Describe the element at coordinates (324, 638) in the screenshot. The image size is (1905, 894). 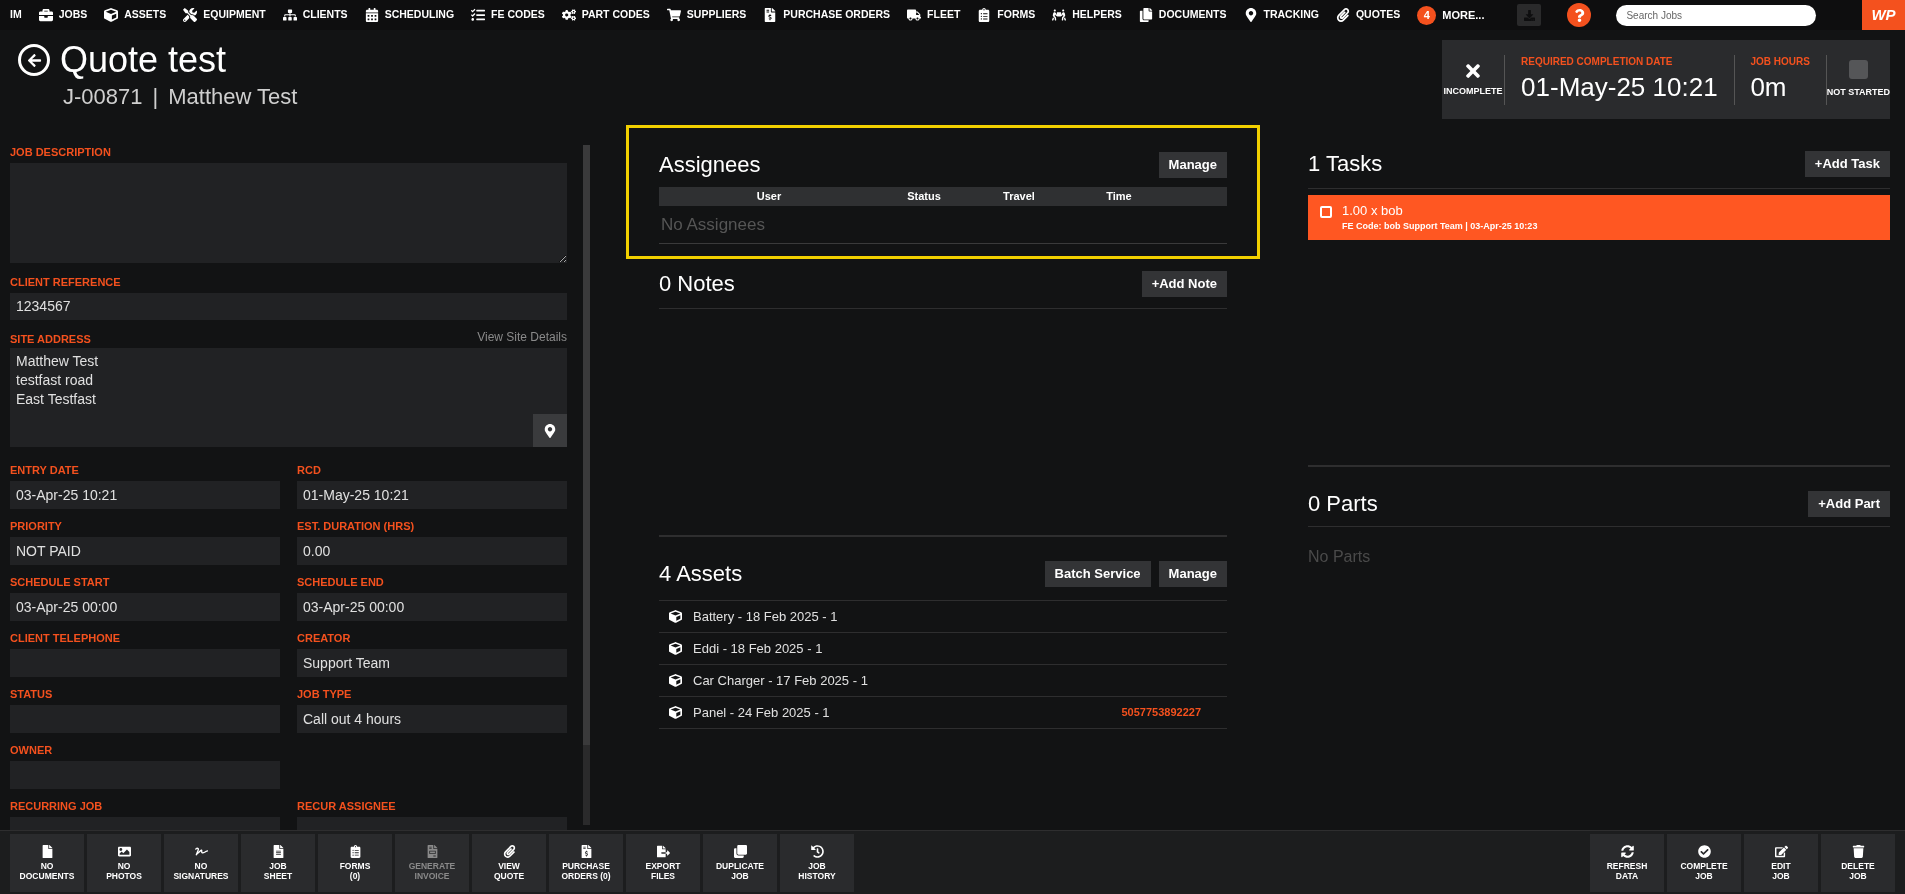
I see `field-label: CREATOR` at that location.